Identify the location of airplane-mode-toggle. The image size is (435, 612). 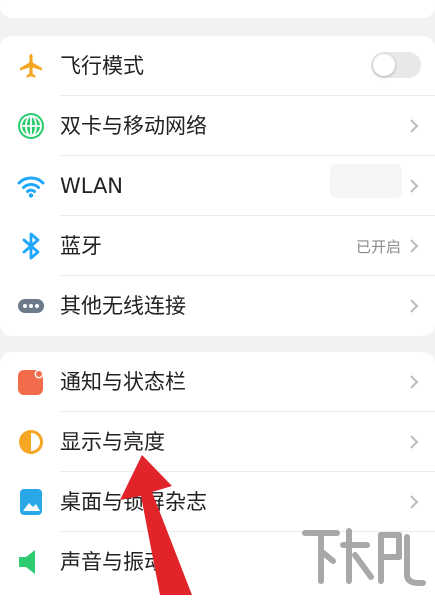
(396, 65).